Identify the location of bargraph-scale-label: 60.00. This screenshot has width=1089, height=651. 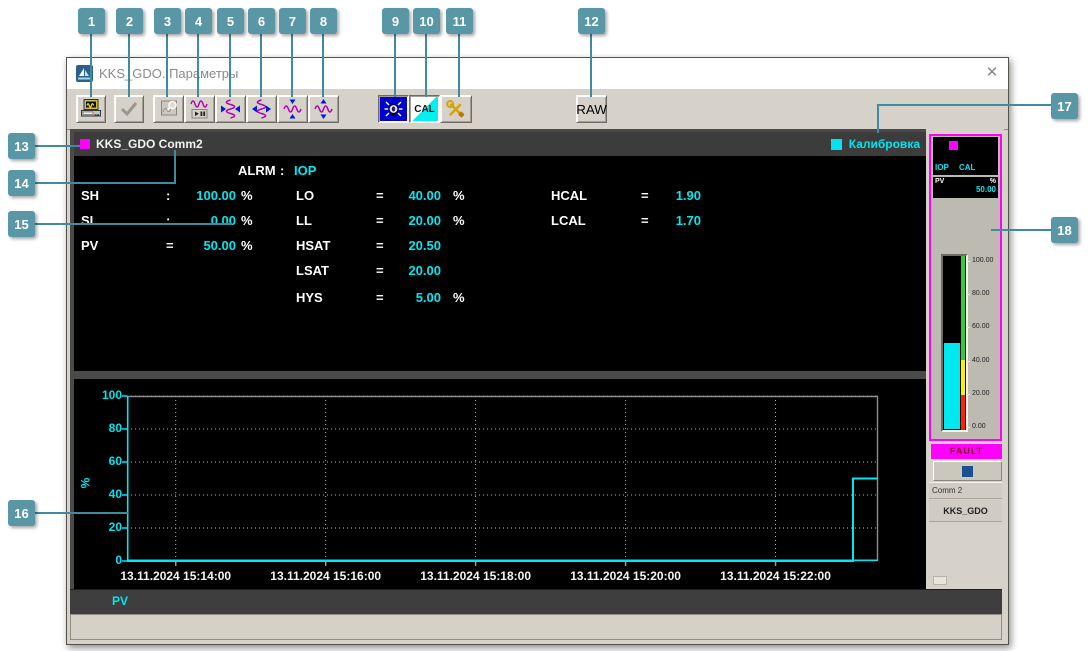
(981, 327).